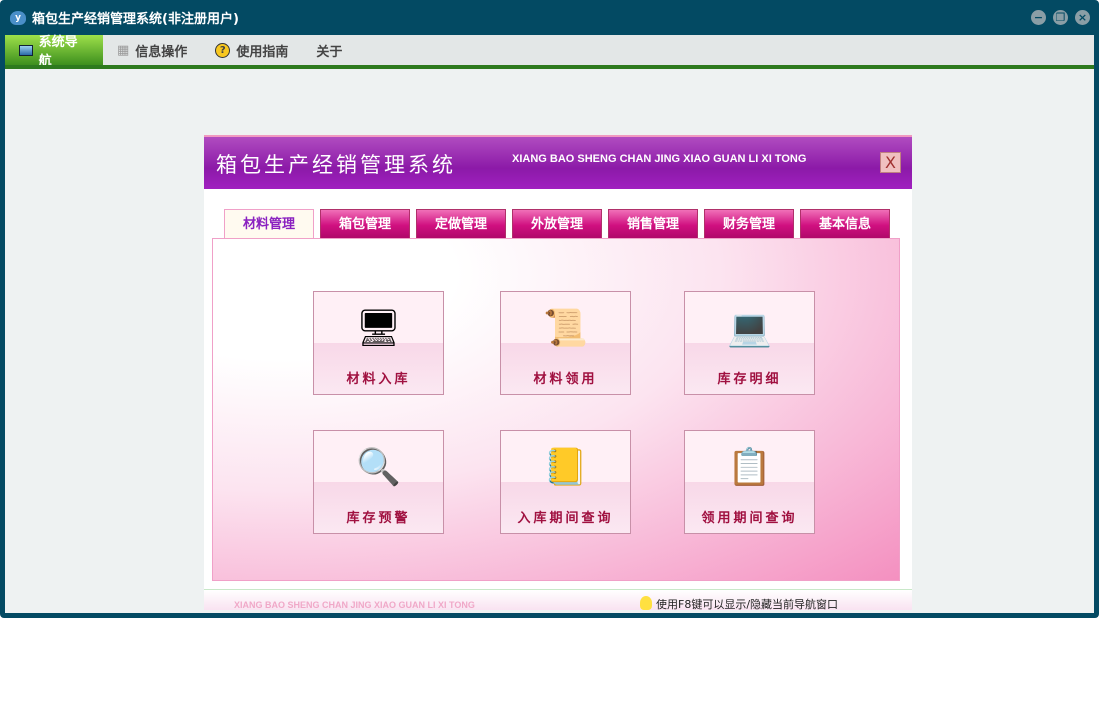 Image resolution: width=1099 pixels, height=723 pixels. Describe the element at coordinates (54, 52) in the screenshot. I see `menu-system-nav: 系统导航` at that location.